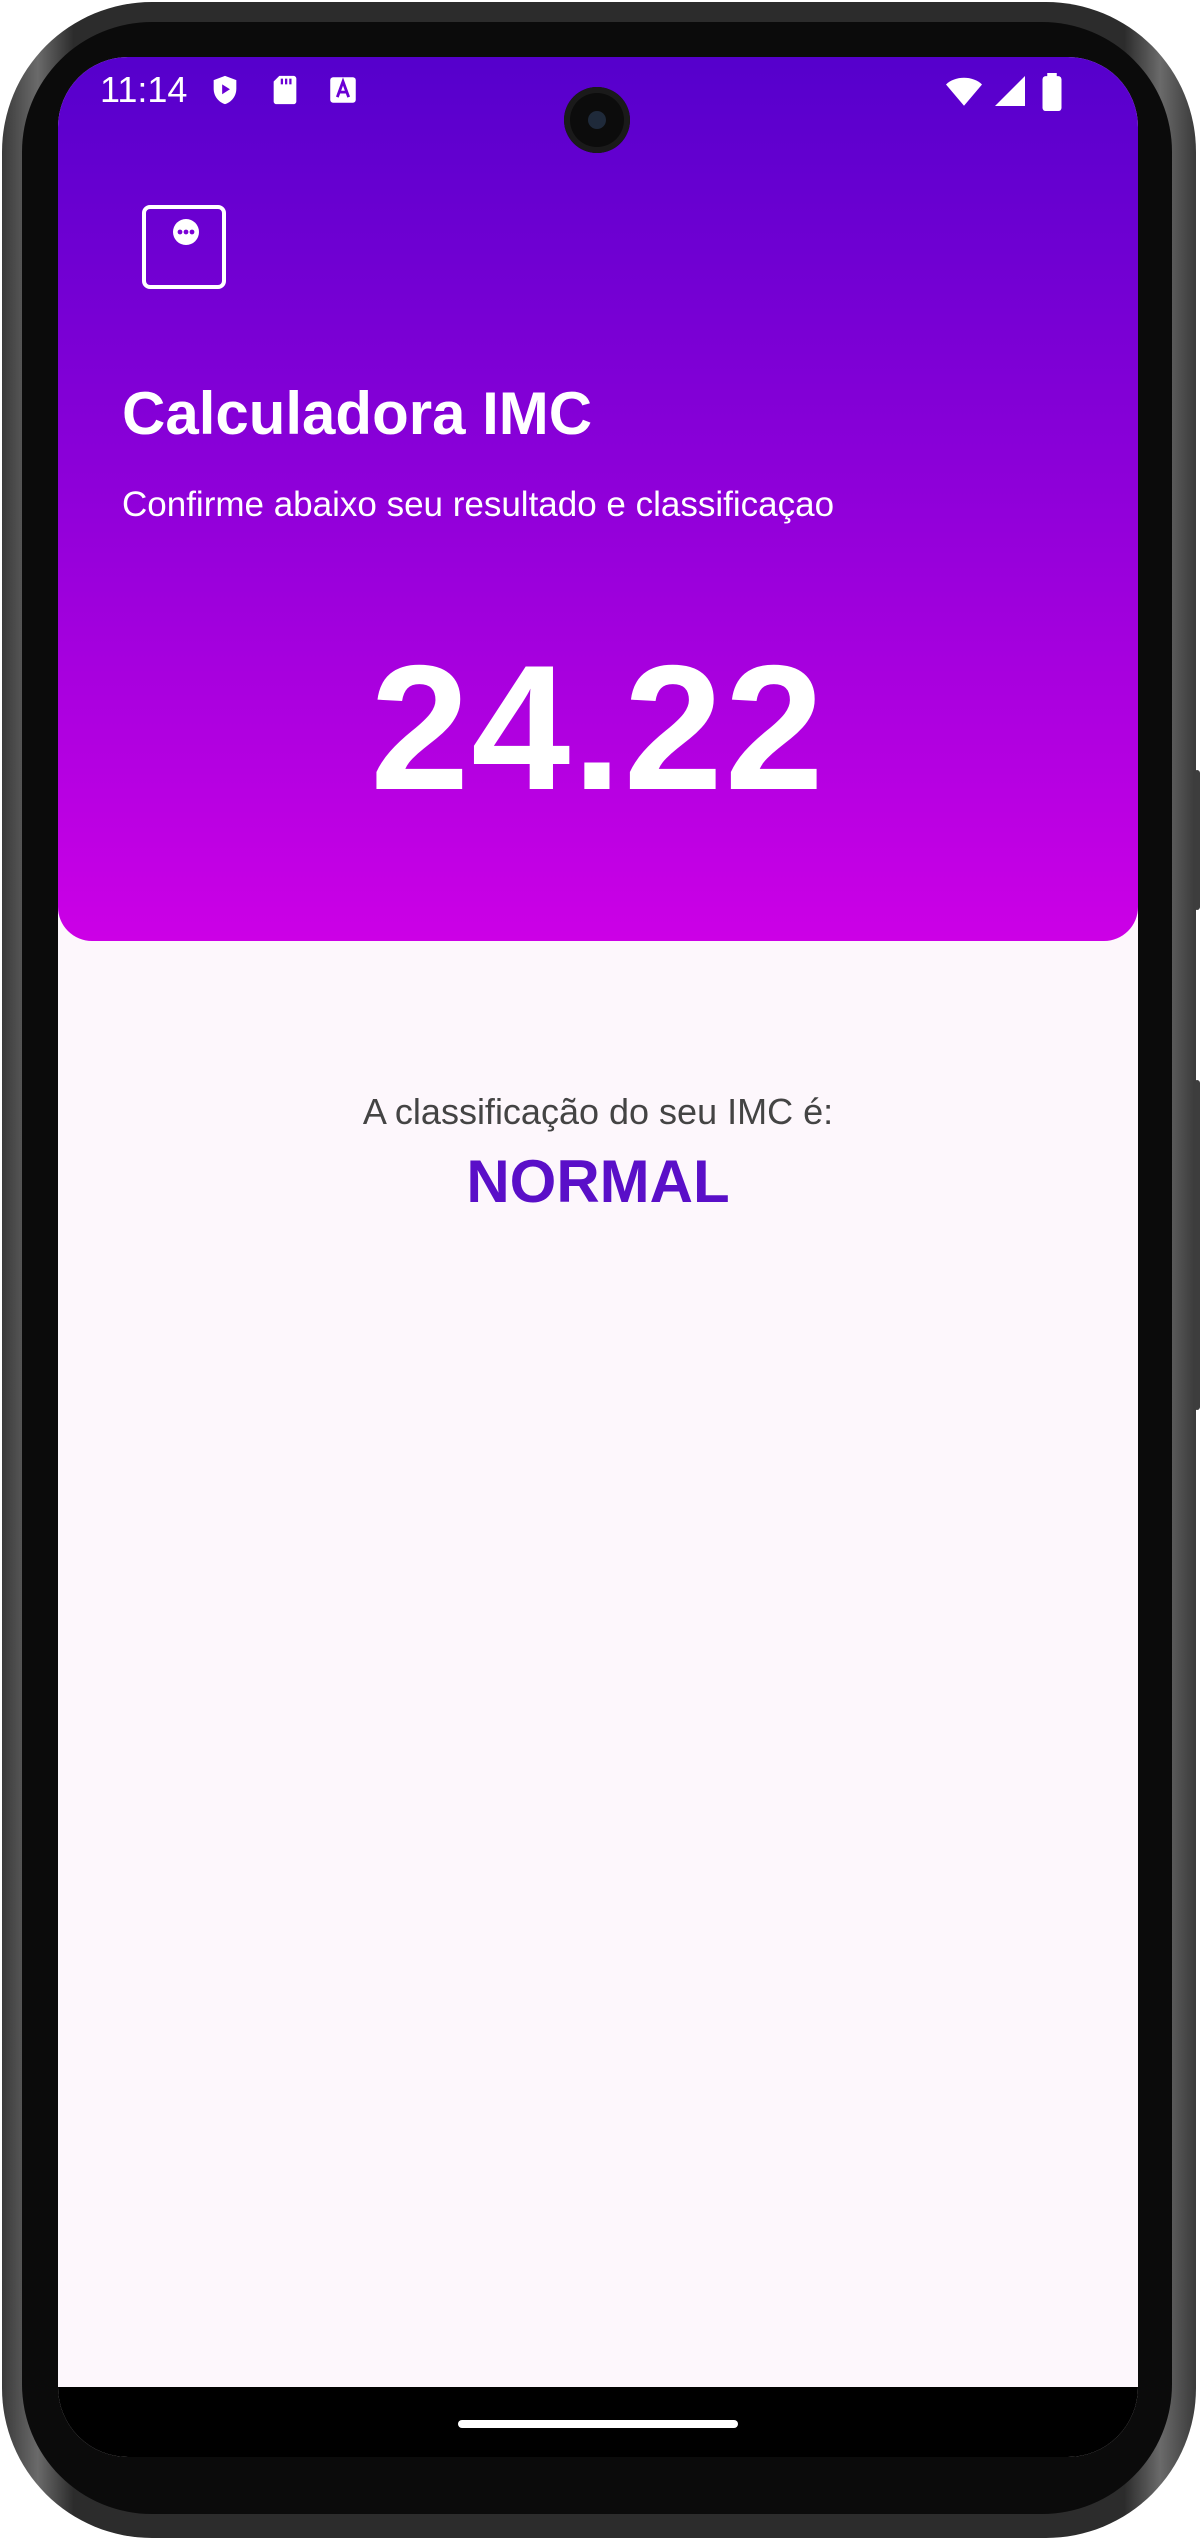  I want to click on classification-label: A classificação do seu IMC é:, so click(598, 1111).